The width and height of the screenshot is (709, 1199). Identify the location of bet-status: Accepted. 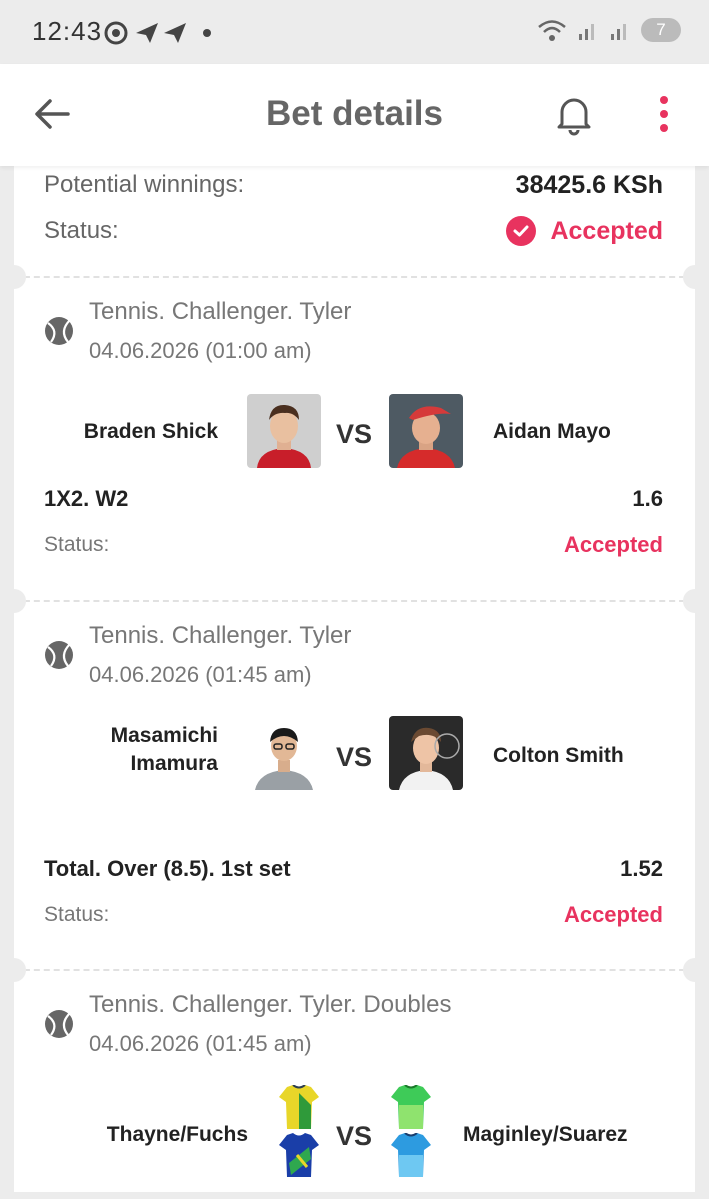
(584, 231).